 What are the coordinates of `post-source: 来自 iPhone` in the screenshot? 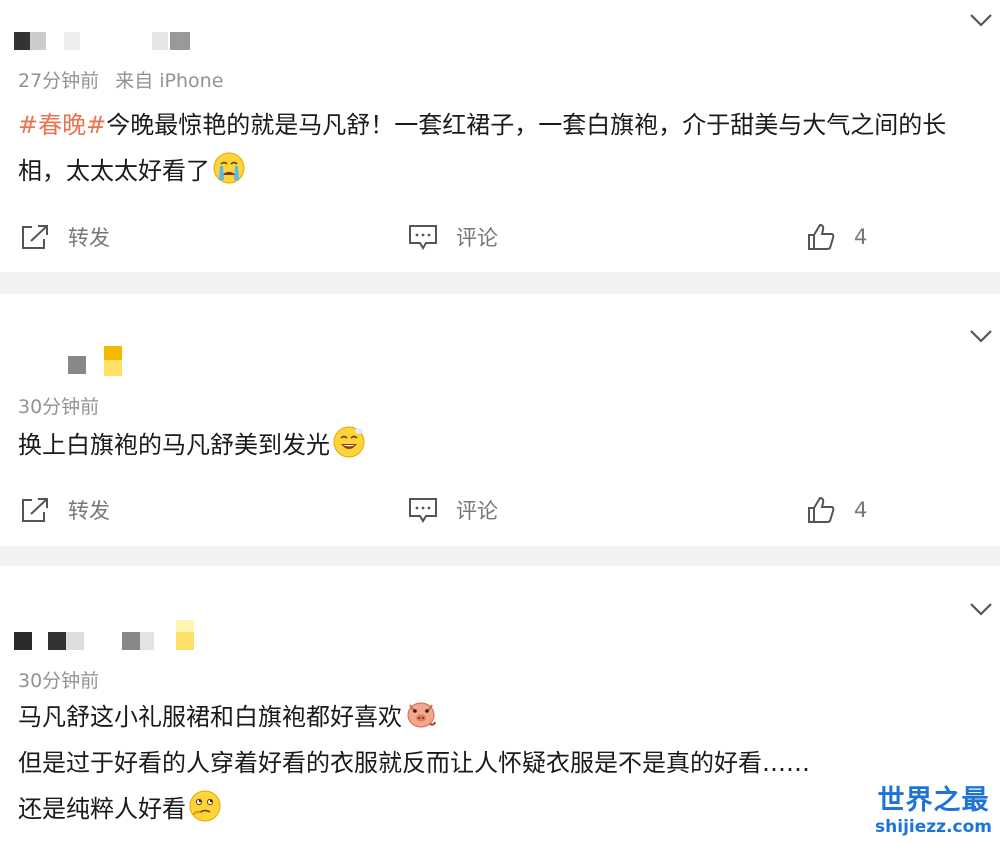 It's located at (169, 81).